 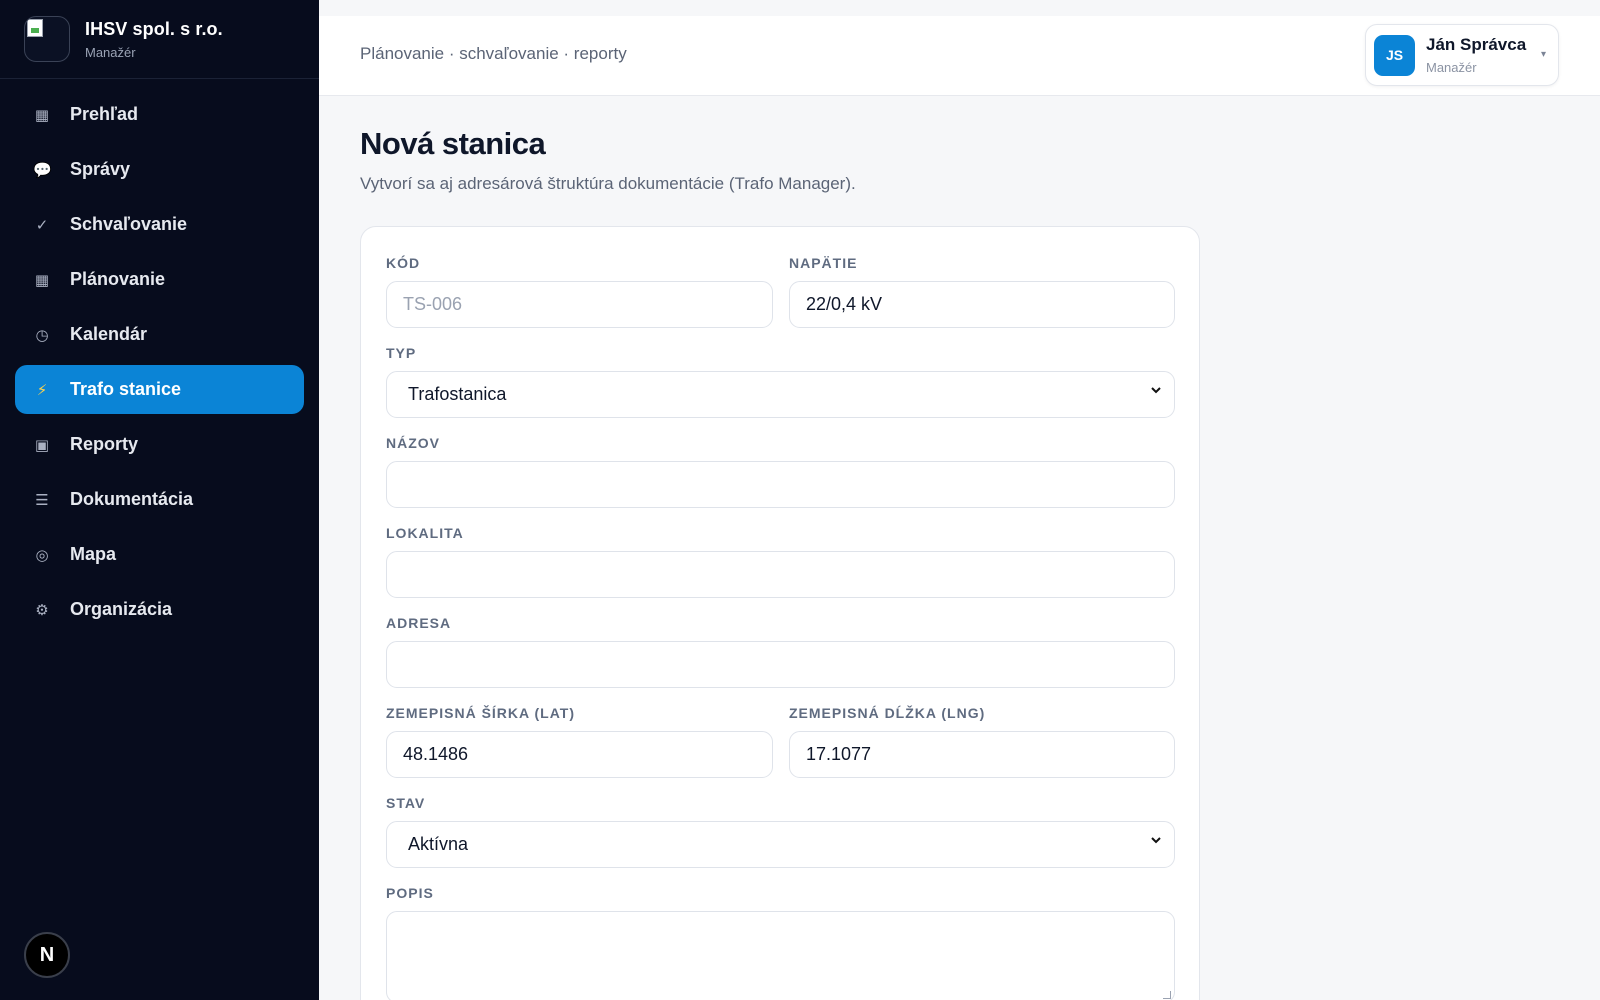 What do you see at coordinates (780, 844) in the screenshot?
I see `stav-select: Aktívna` at bounding box center [780, 844].